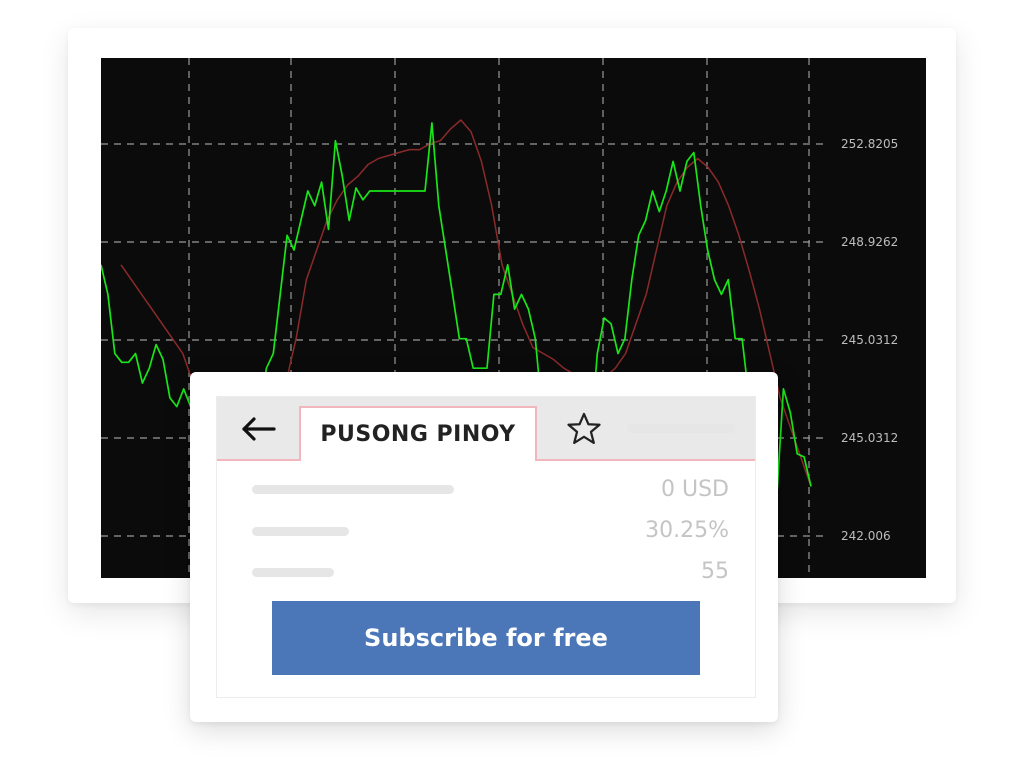 The image size is (1024, 775). I want to click on stat-value-percent: 30.25%, so click(687, 530).